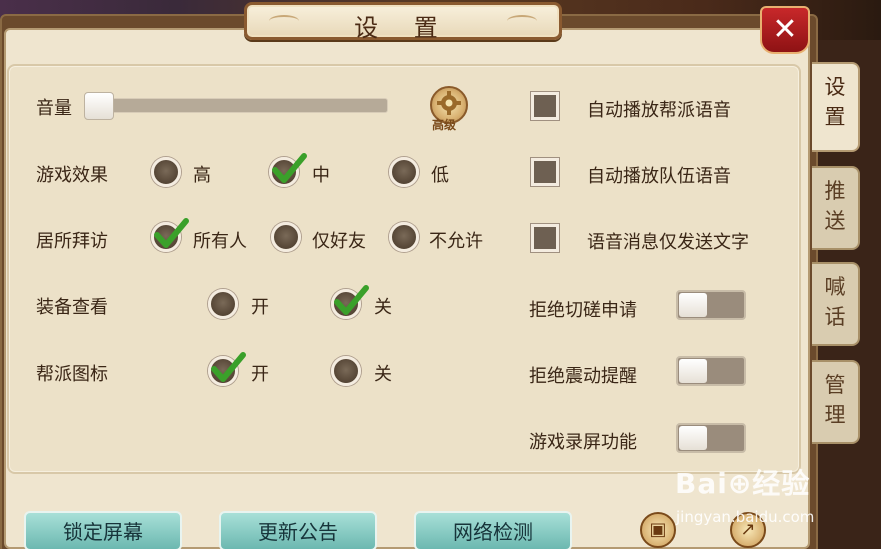  I want to click on tab-shout: 喊 话, so click(836, 304).